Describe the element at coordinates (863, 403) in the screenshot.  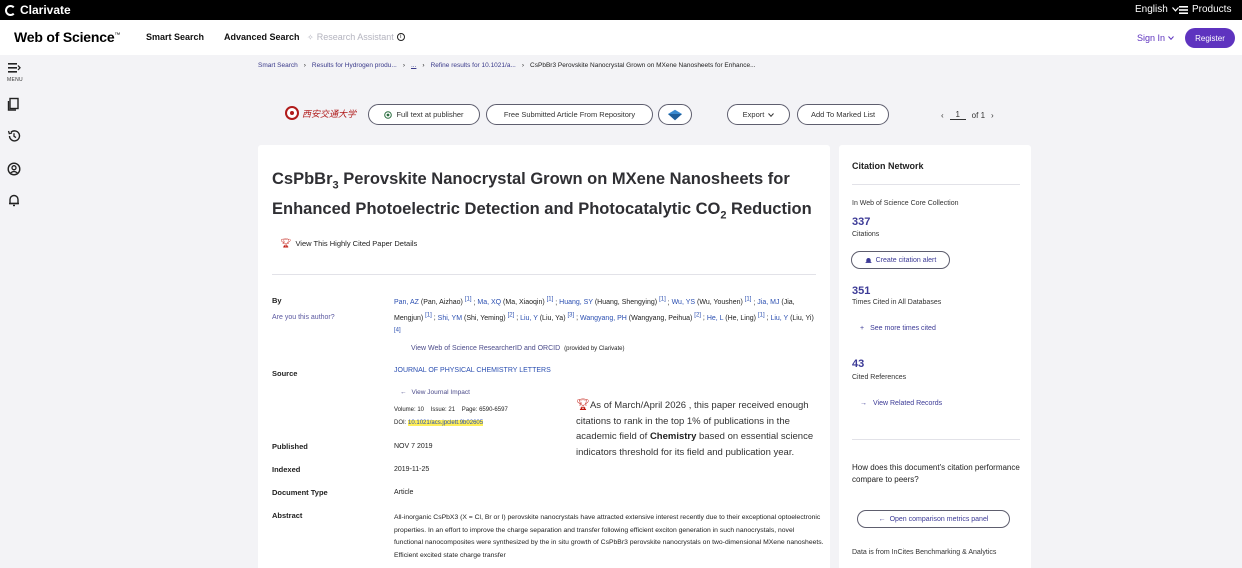
I see `arrow-right-icon: →` at that location.